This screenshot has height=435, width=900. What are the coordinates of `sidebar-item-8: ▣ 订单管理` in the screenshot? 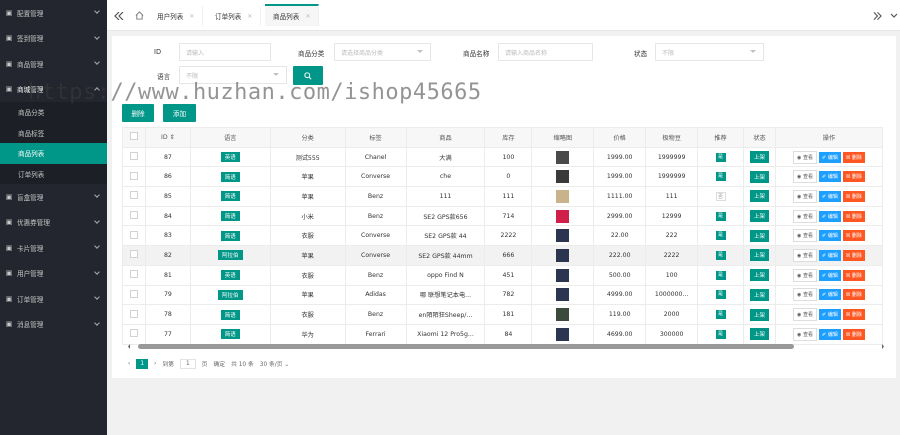 It's located at (53, 299).